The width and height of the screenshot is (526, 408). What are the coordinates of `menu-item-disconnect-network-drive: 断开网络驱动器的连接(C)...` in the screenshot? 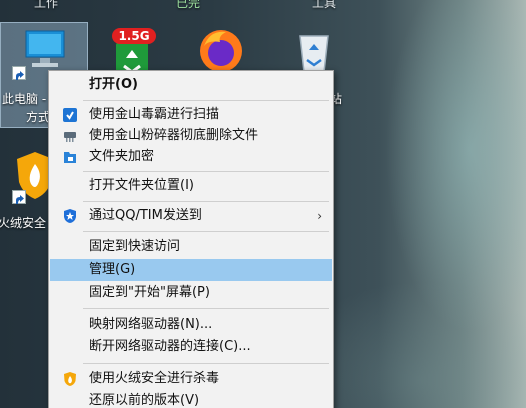 It's located at (191, 347).